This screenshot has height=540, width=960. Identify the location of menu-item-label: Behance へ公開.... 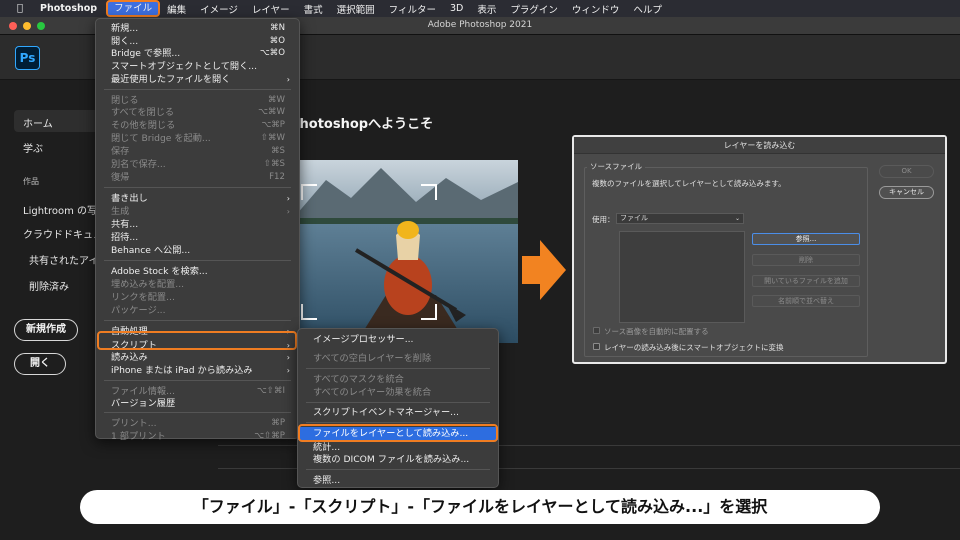
(151, 250).